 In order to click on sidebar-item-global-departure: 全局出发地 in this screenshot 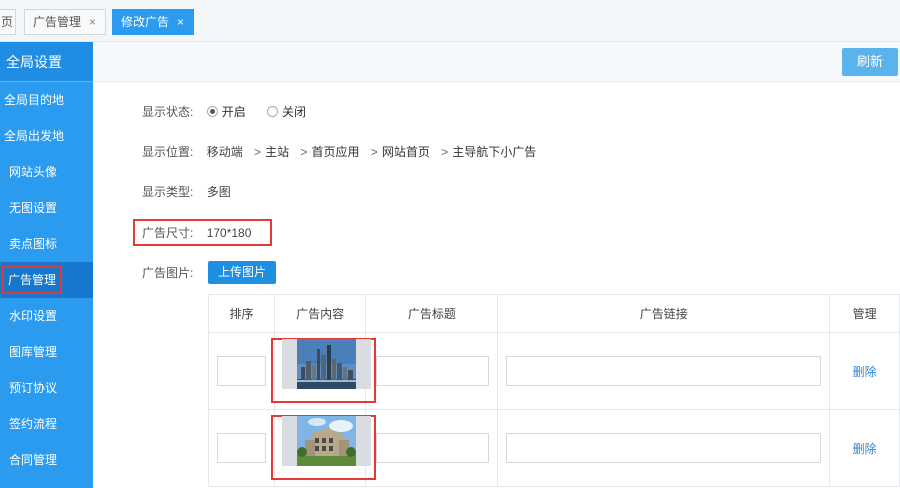, I will do `click(46, 136)`.